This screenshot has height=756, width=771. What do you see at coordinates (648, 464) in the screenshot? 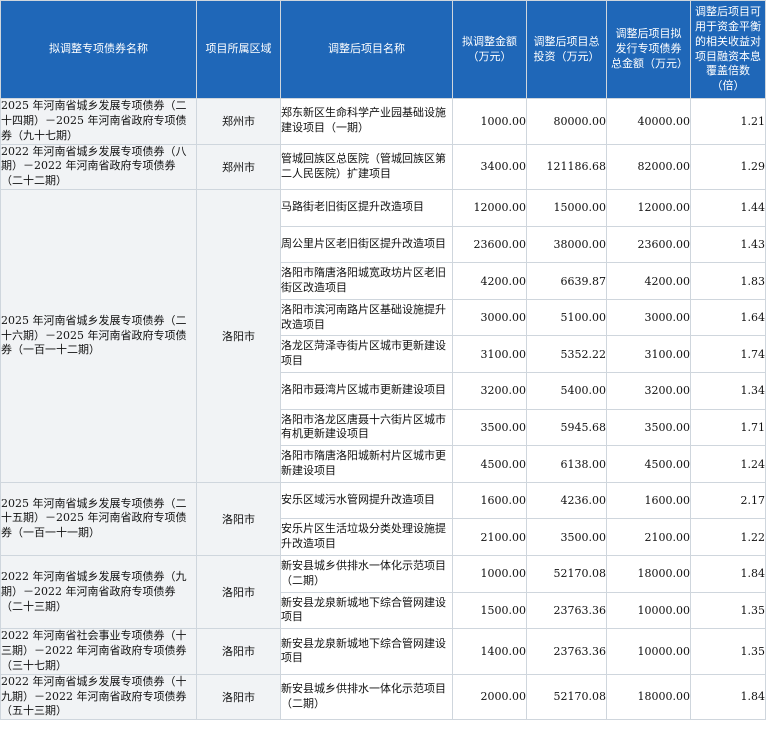
I see `bond-total-cell: 4500.00` at bounding box center [648, 464].